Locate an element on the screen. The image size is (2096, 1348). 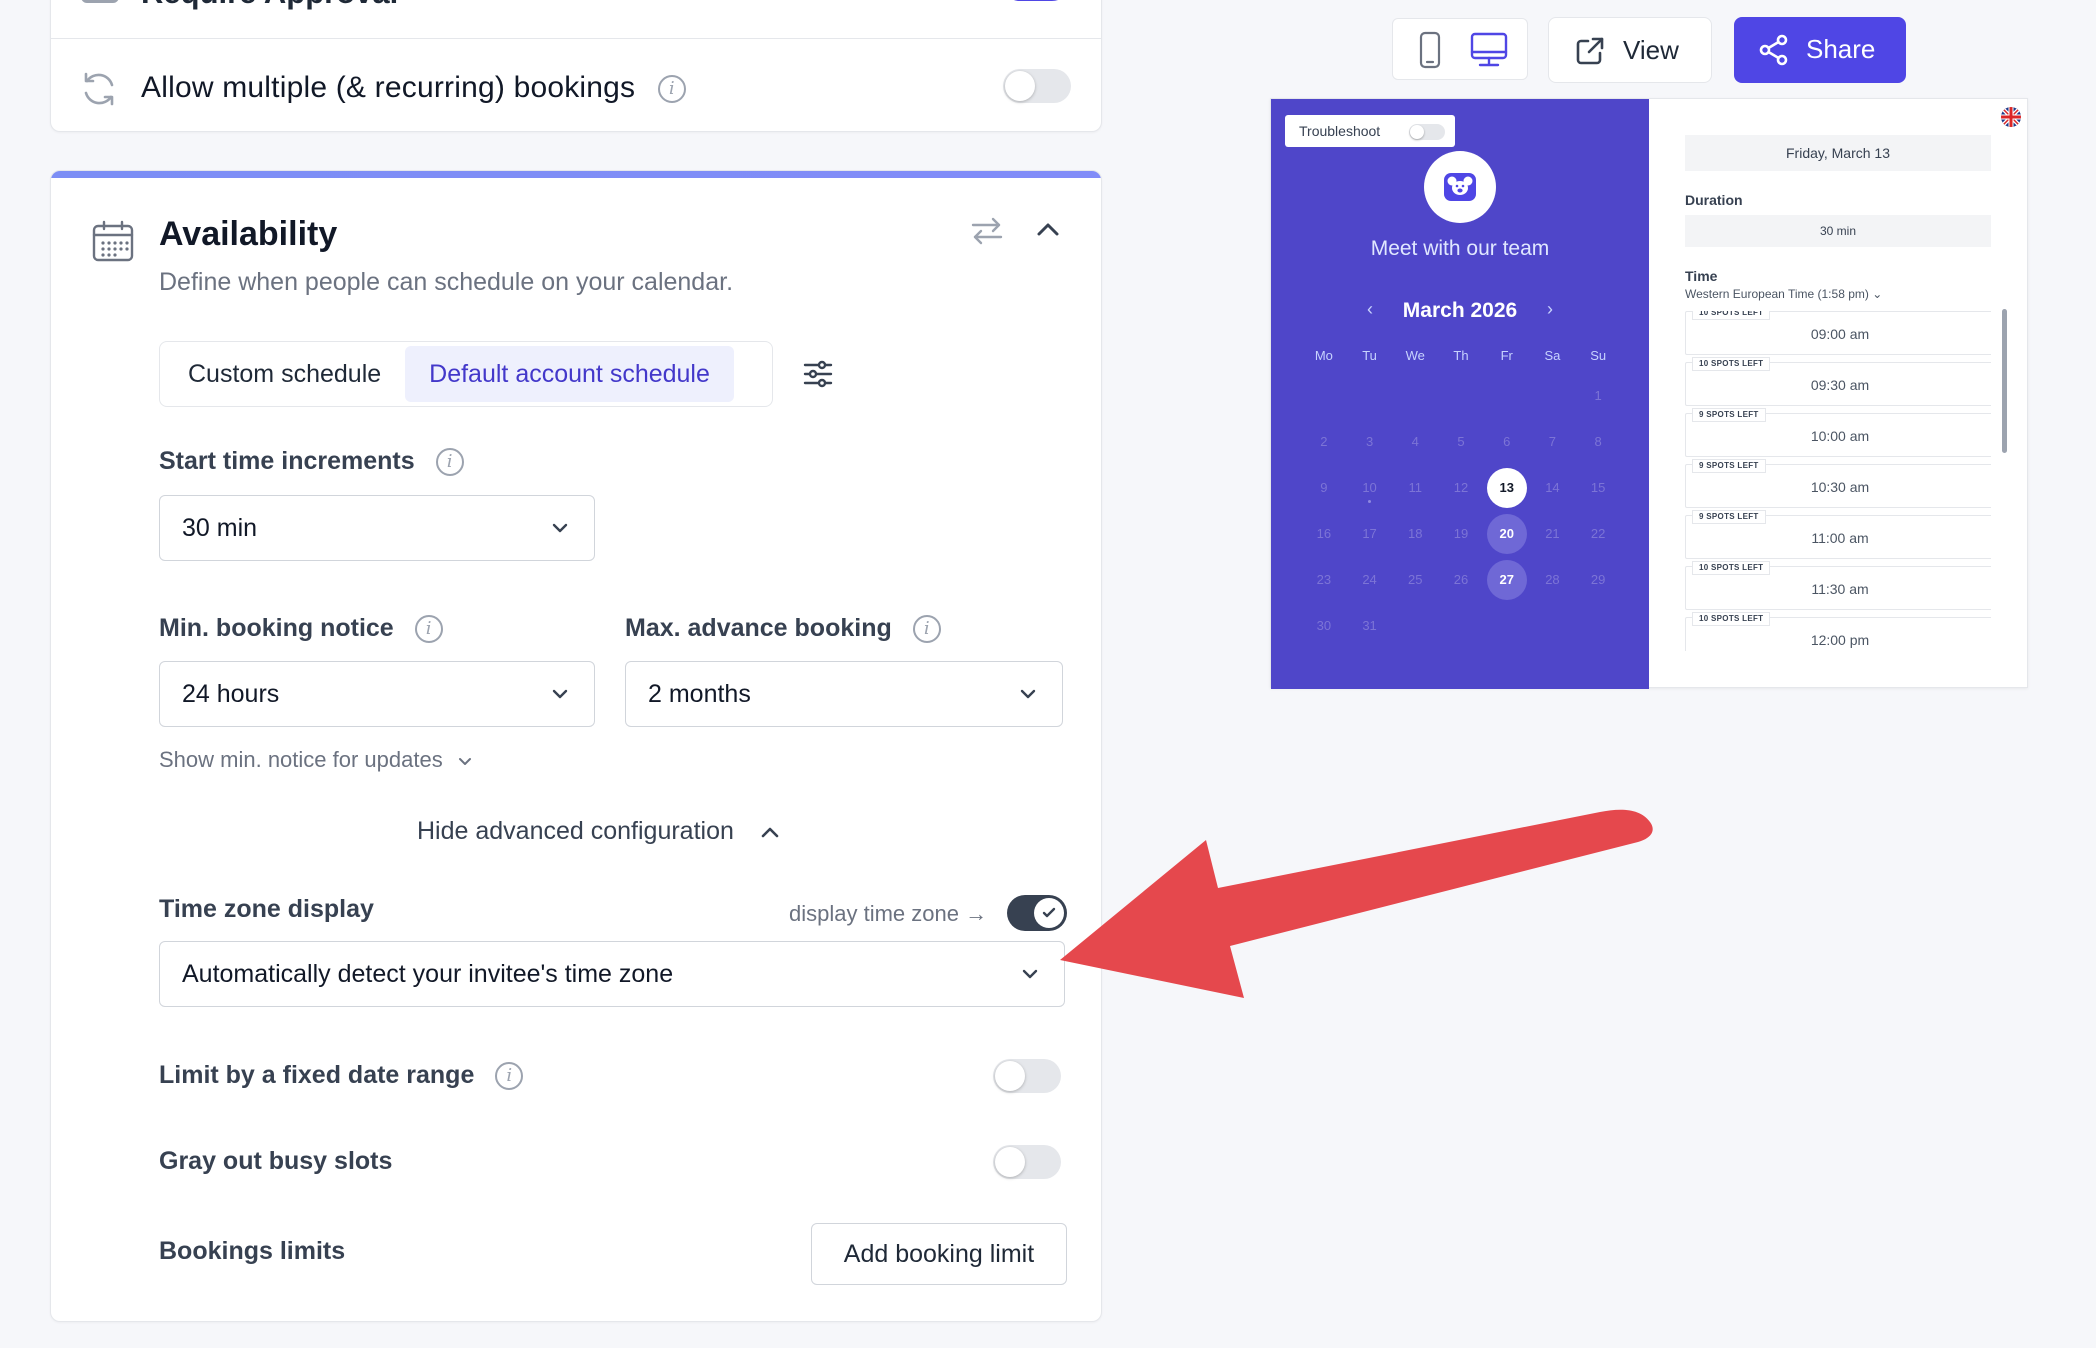
schedule-type-segment: Custom schedule Default account schedule is located at coordinates (466, 374).